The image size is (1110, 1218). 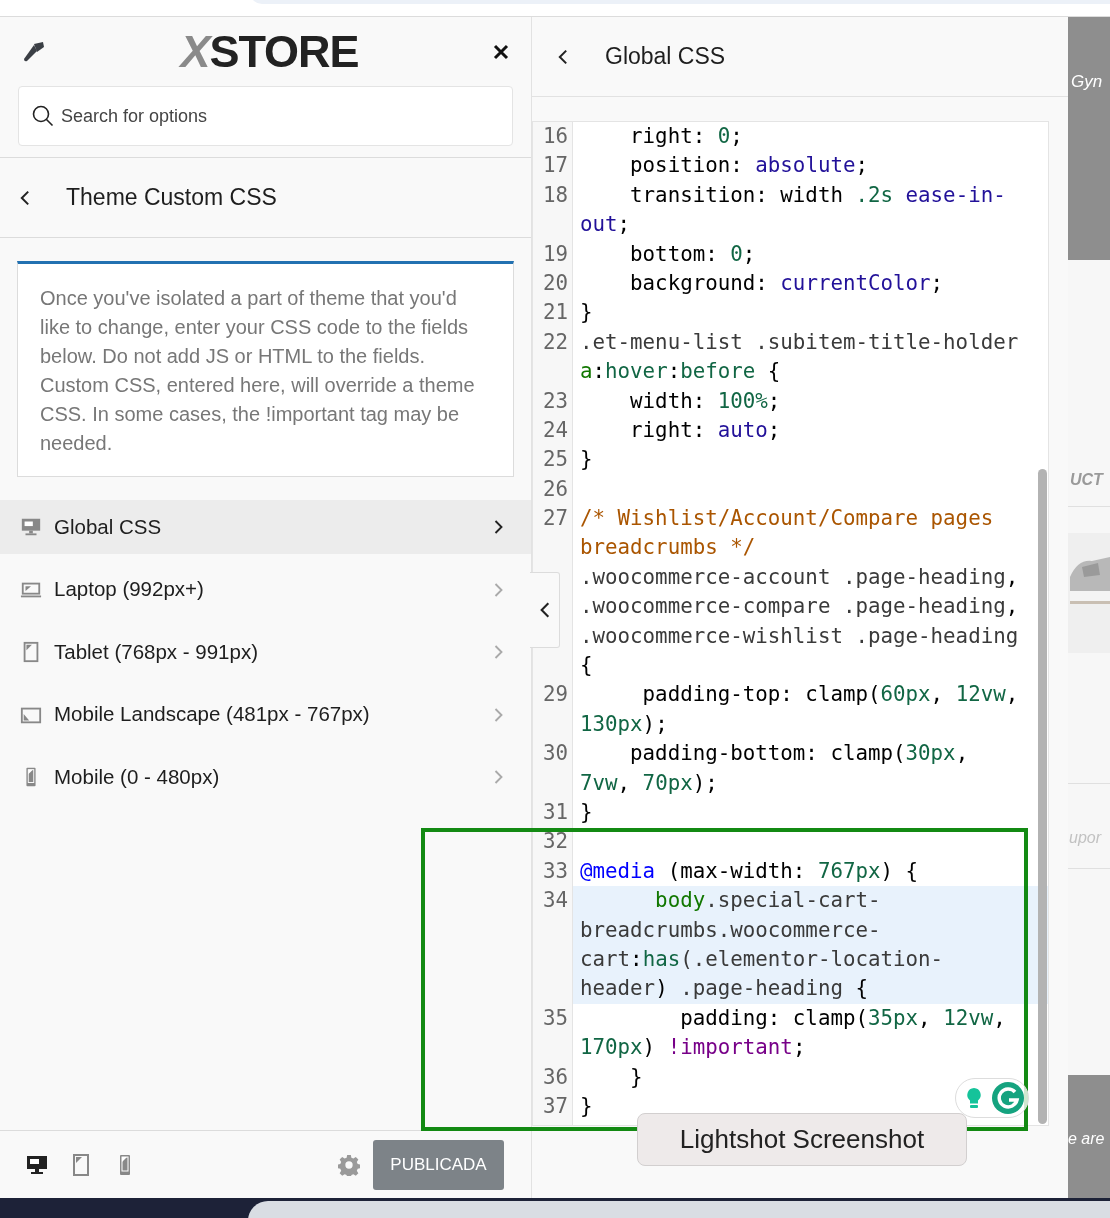 What do you see at coordinates (555, 253) in the screenshot?
I see `line-number: 19` at bounding box center [555, 253].